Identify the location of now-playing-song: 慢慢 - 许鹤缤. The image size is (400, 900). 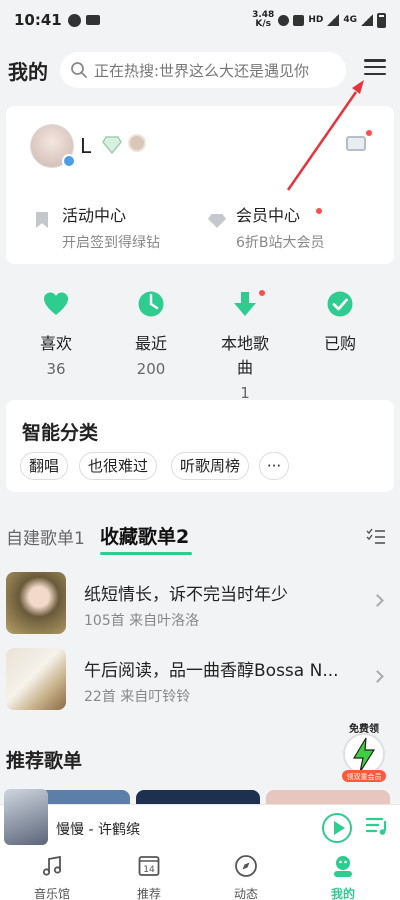
(98, 829).